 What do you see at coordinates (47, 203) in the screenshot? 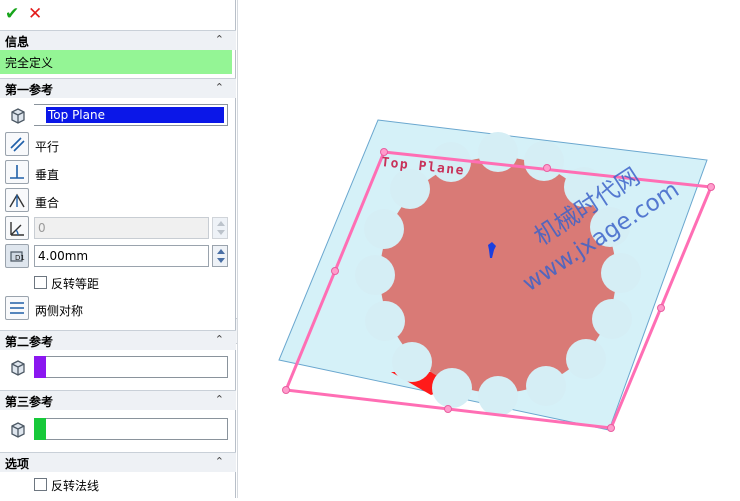
I see `coincident-label: 重合` at bounding box center [47, 203].